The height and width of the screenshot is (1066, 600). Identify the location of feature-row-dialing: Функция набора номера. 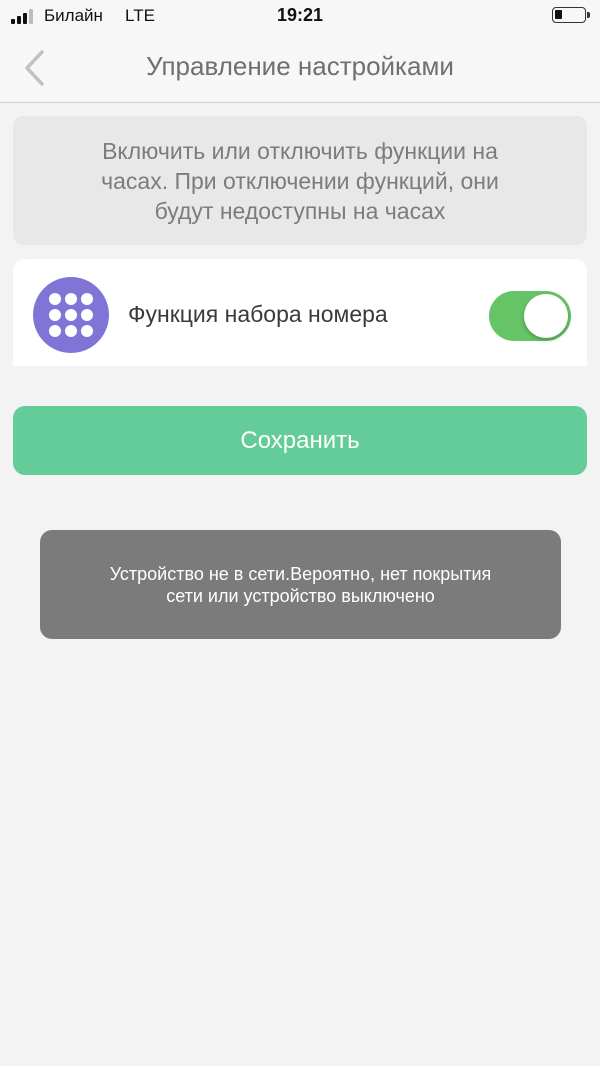
(300, 312).